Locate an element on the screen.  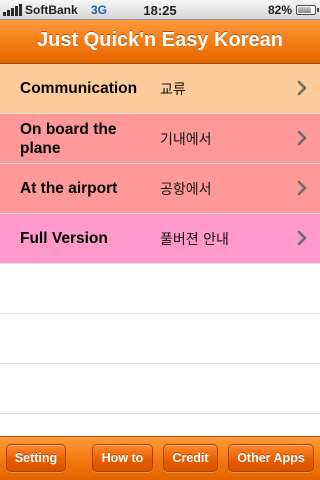
how-to-button: How to is located at coordinates (122, 458).